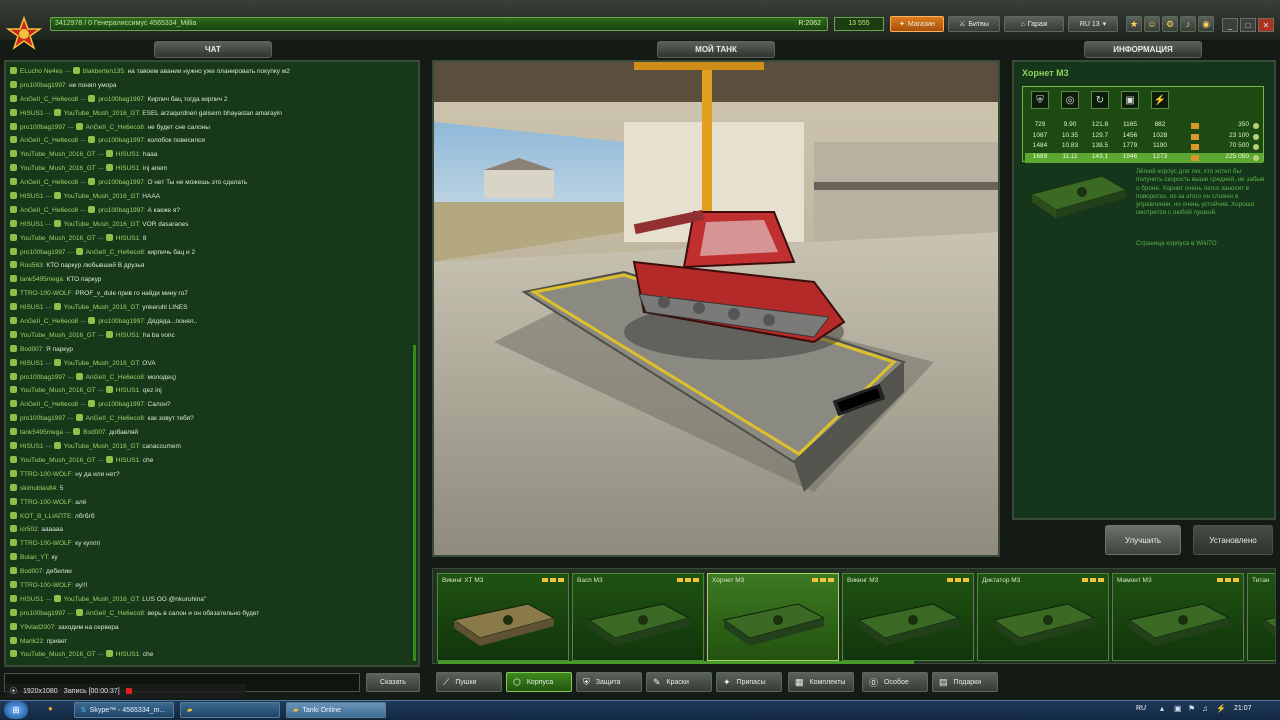 Image resolution: width=1280 pixels, height=720 pixels. I want to click on battles-button: ⚔ Битвы, so click(974, 24).